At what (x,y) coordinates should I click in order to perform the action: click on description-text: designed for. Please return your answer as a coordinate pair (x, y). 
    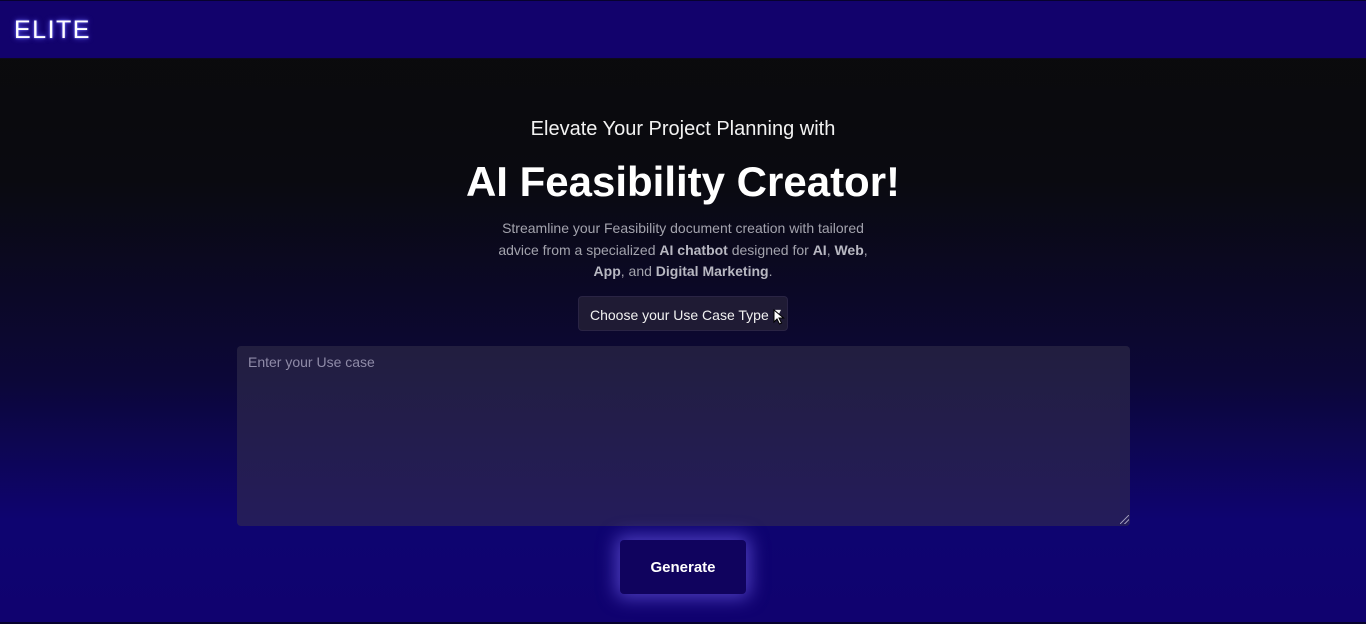
    Looking at the image, I should click on (770, 249).